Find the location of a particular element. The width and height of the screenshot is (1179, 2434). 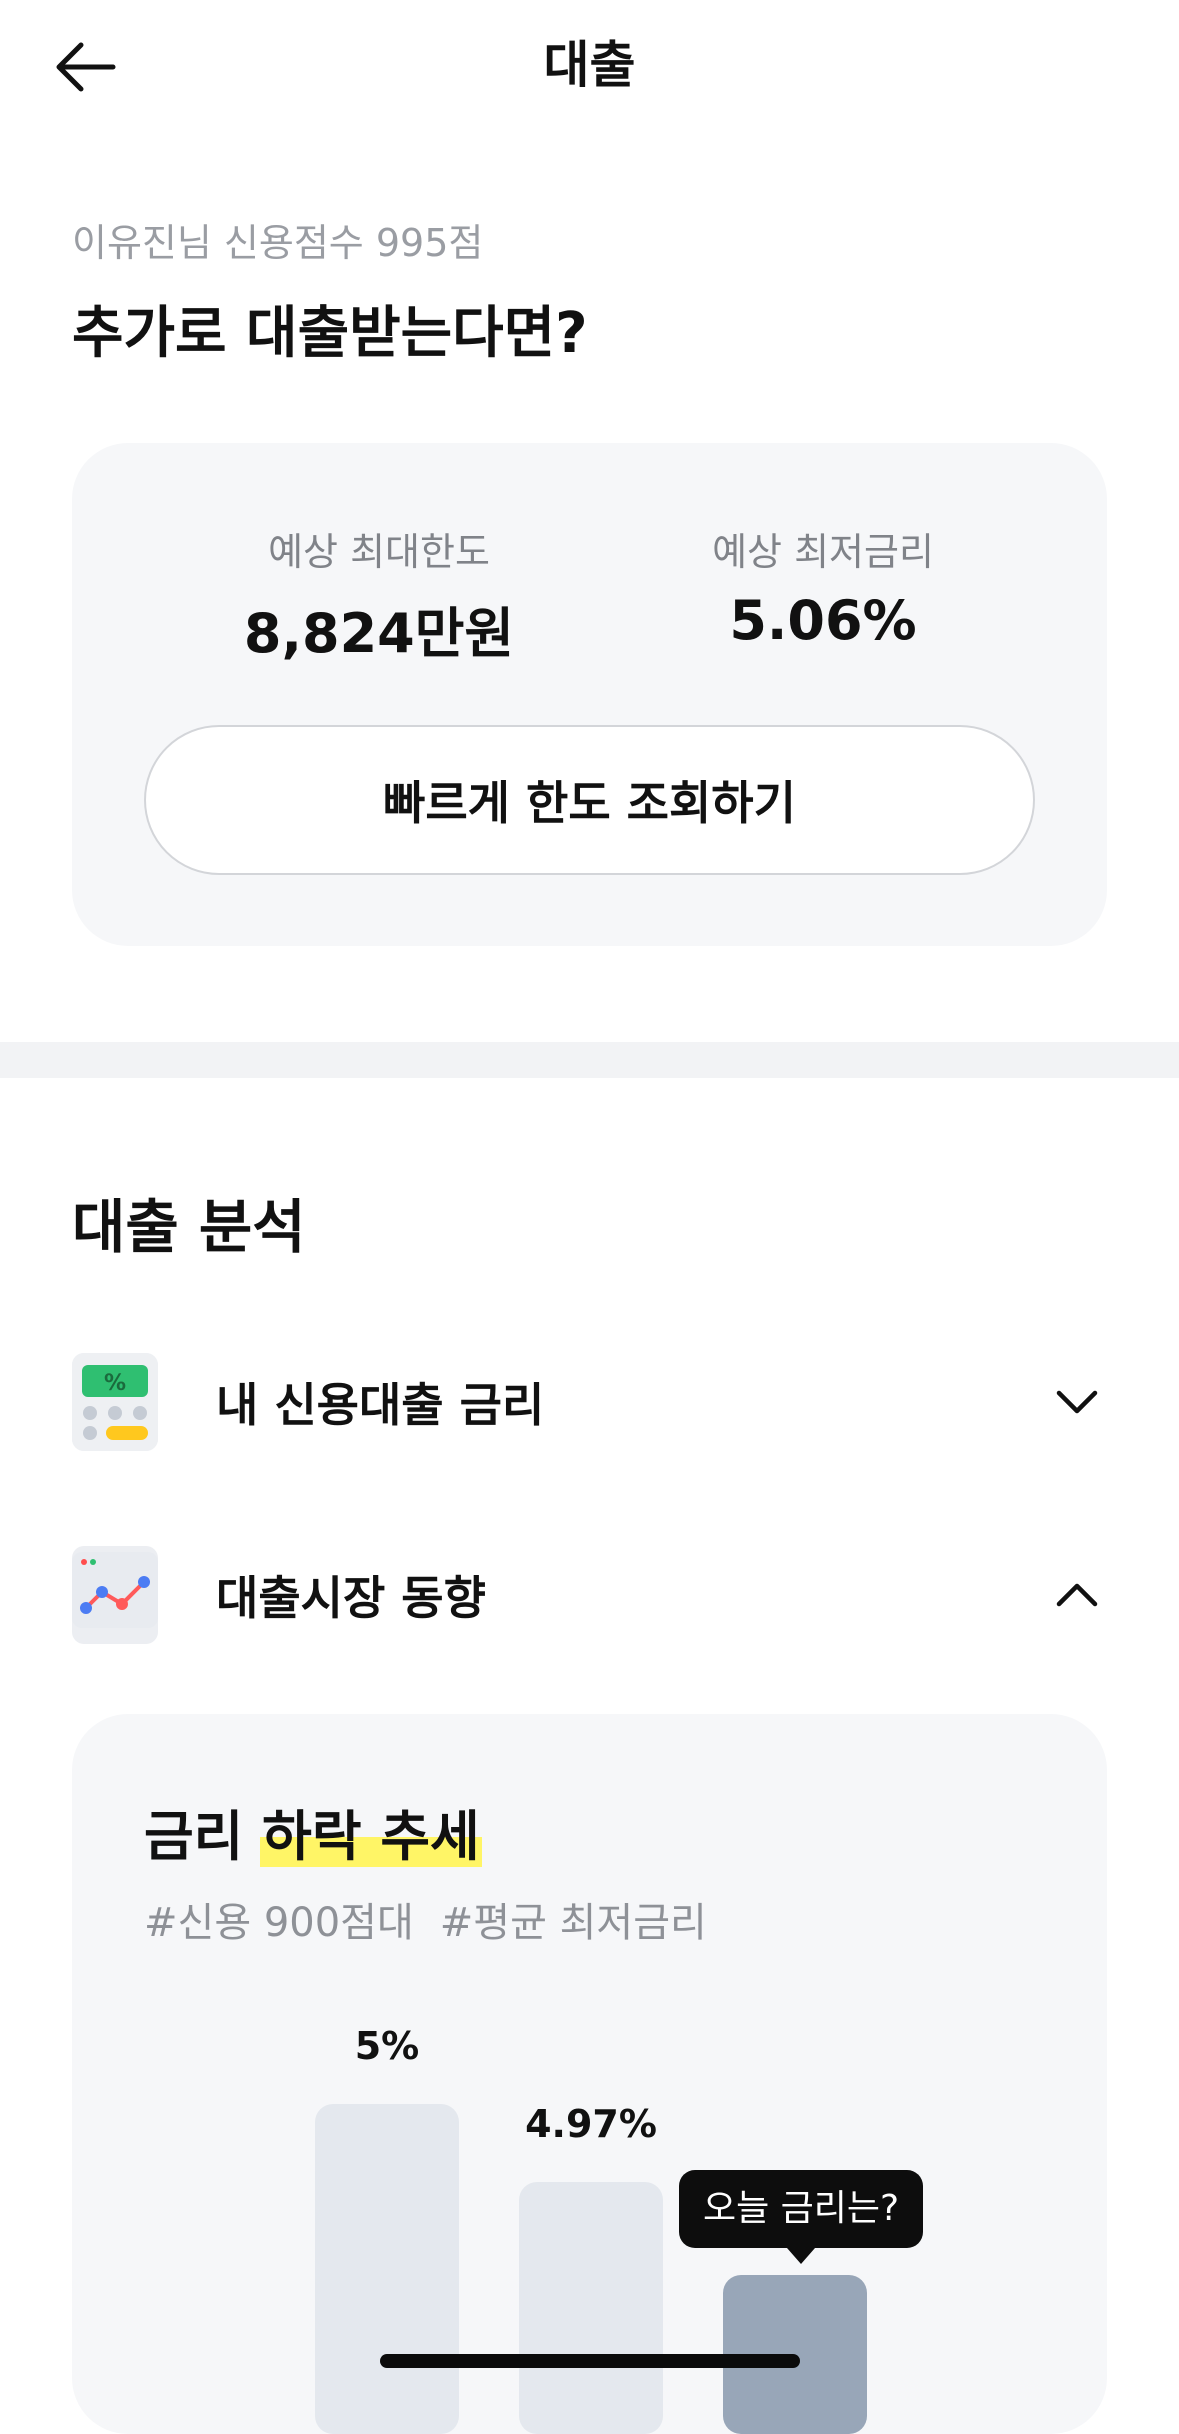

rate-value: 5.06% is located at coordinates (823, 620).